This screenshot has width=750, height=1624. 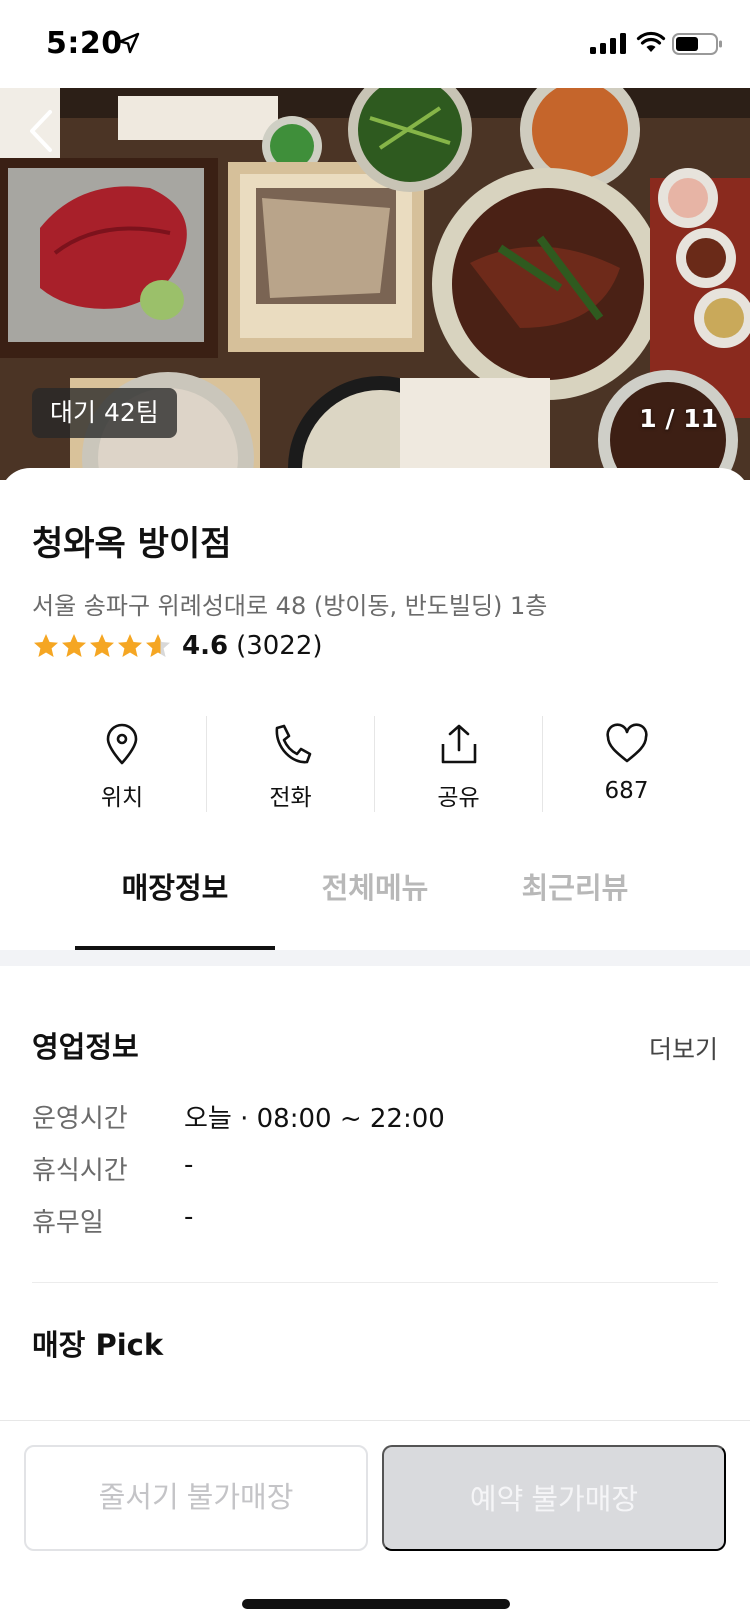 I want to click on review-count: (3022), so click(x=279, y=646).